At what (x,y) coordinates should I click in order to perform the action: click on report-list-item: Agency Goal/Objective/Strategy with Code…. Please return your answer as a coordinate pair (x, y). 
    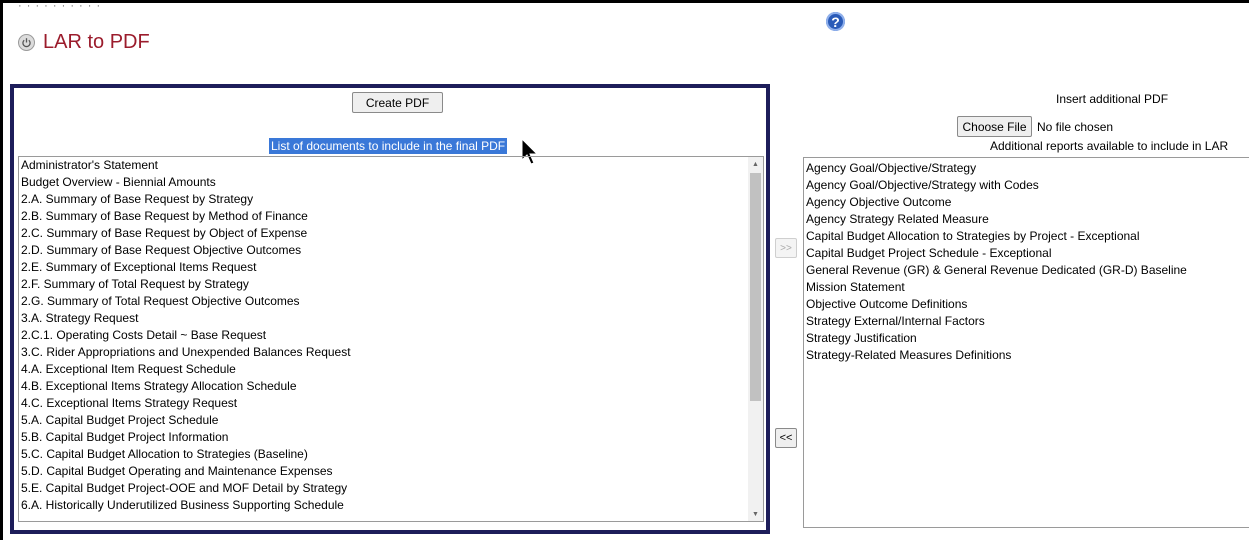
    Looking at the image, I should click on (1027, 185).